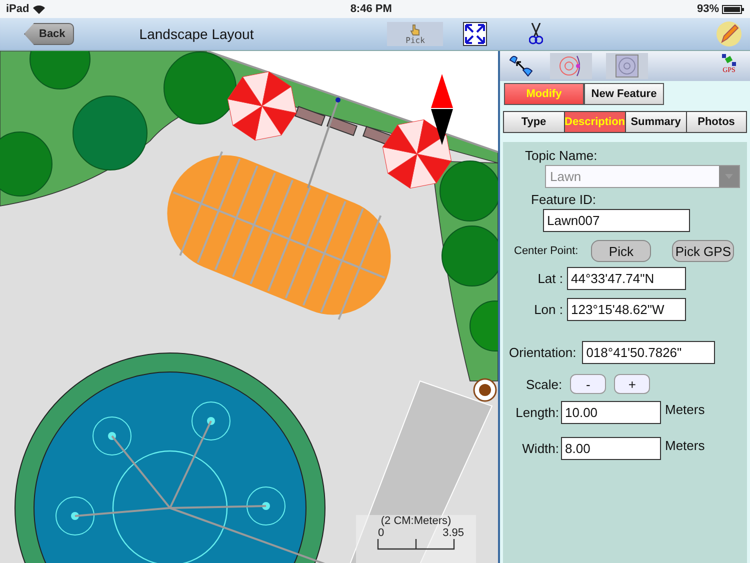  What do you see at coordinates (588, 384) in the screenshot?
I see `scale-down-button: -` at bounding box center [588, 384].